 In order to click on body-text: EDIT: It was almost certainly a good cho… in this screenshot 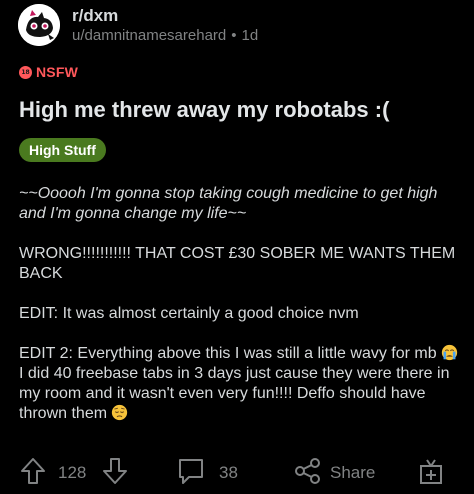, I will do `click(189, 313)`.